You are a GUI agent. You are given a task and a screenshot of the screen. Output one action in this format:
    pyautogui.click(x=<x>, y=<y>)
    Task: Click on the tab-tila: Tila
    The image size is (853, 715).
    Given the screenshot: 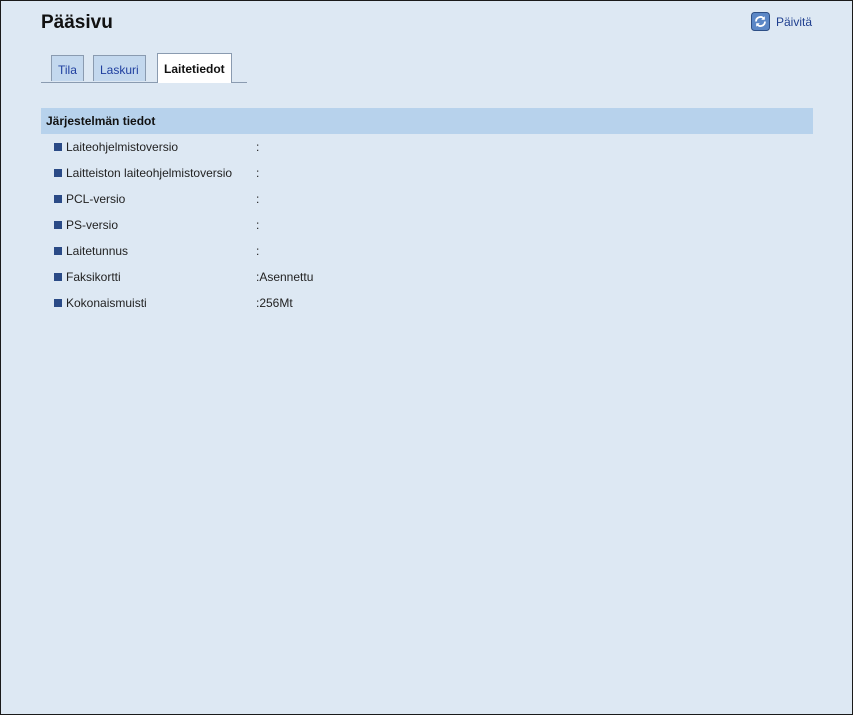 What is the action you would take?
    pyautogui.click(x=67, y=68)
    